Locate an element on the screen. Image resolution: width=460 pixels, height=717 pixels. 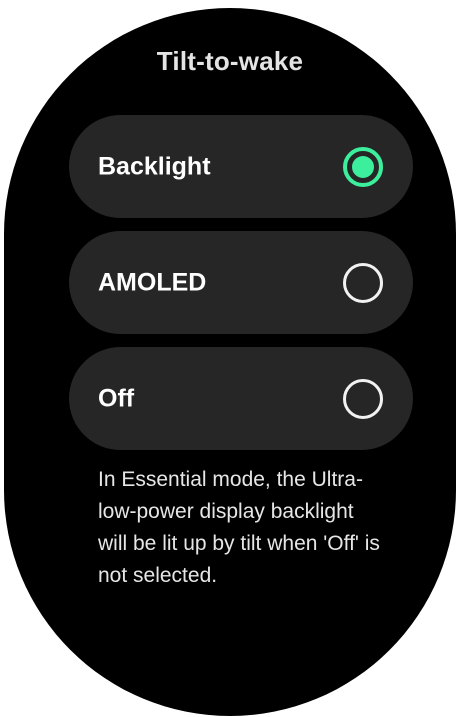
option-amoled: AMOLED is located at coordinates (241, 282).